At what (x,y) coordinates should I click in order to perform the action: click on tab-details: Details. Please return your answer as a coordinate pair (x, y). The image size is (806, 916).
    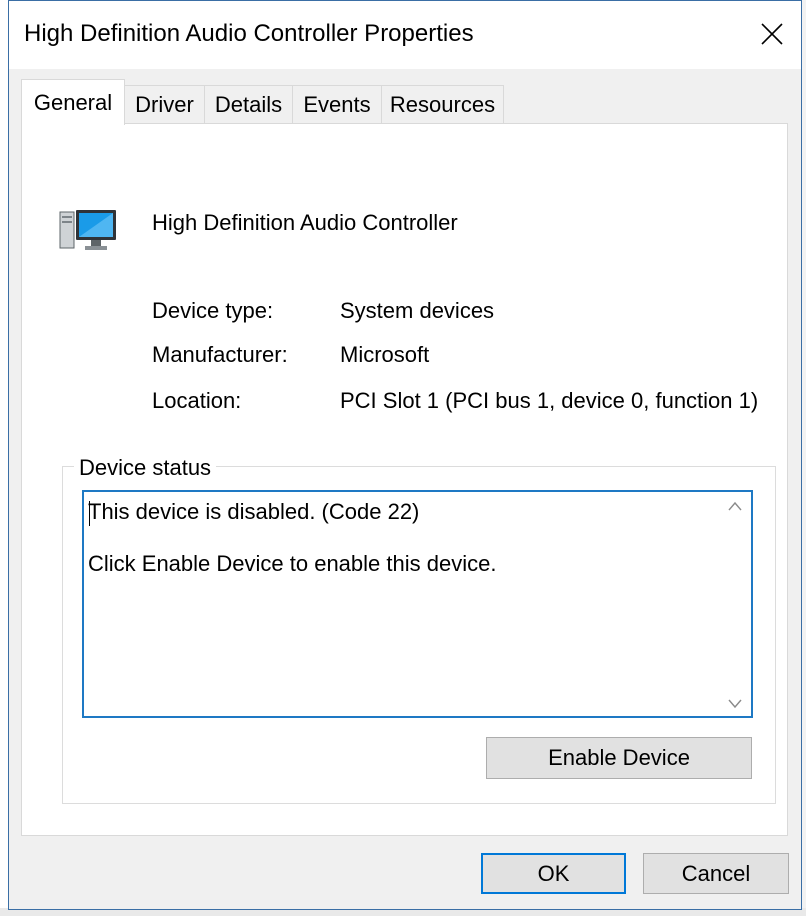
    Looking at the image, I should click on (248, 104).